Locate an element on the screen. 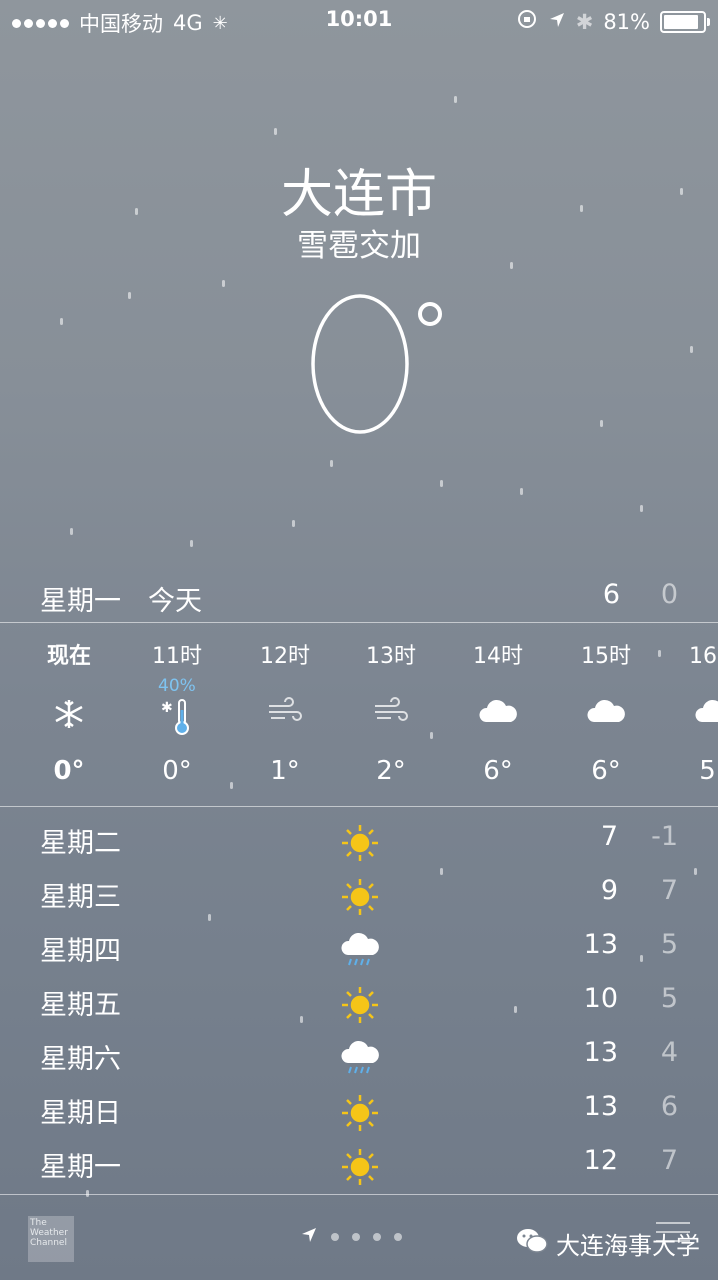 The image size is (718, 1280). day-name: 星期四 is located at coordinates (80, 951).